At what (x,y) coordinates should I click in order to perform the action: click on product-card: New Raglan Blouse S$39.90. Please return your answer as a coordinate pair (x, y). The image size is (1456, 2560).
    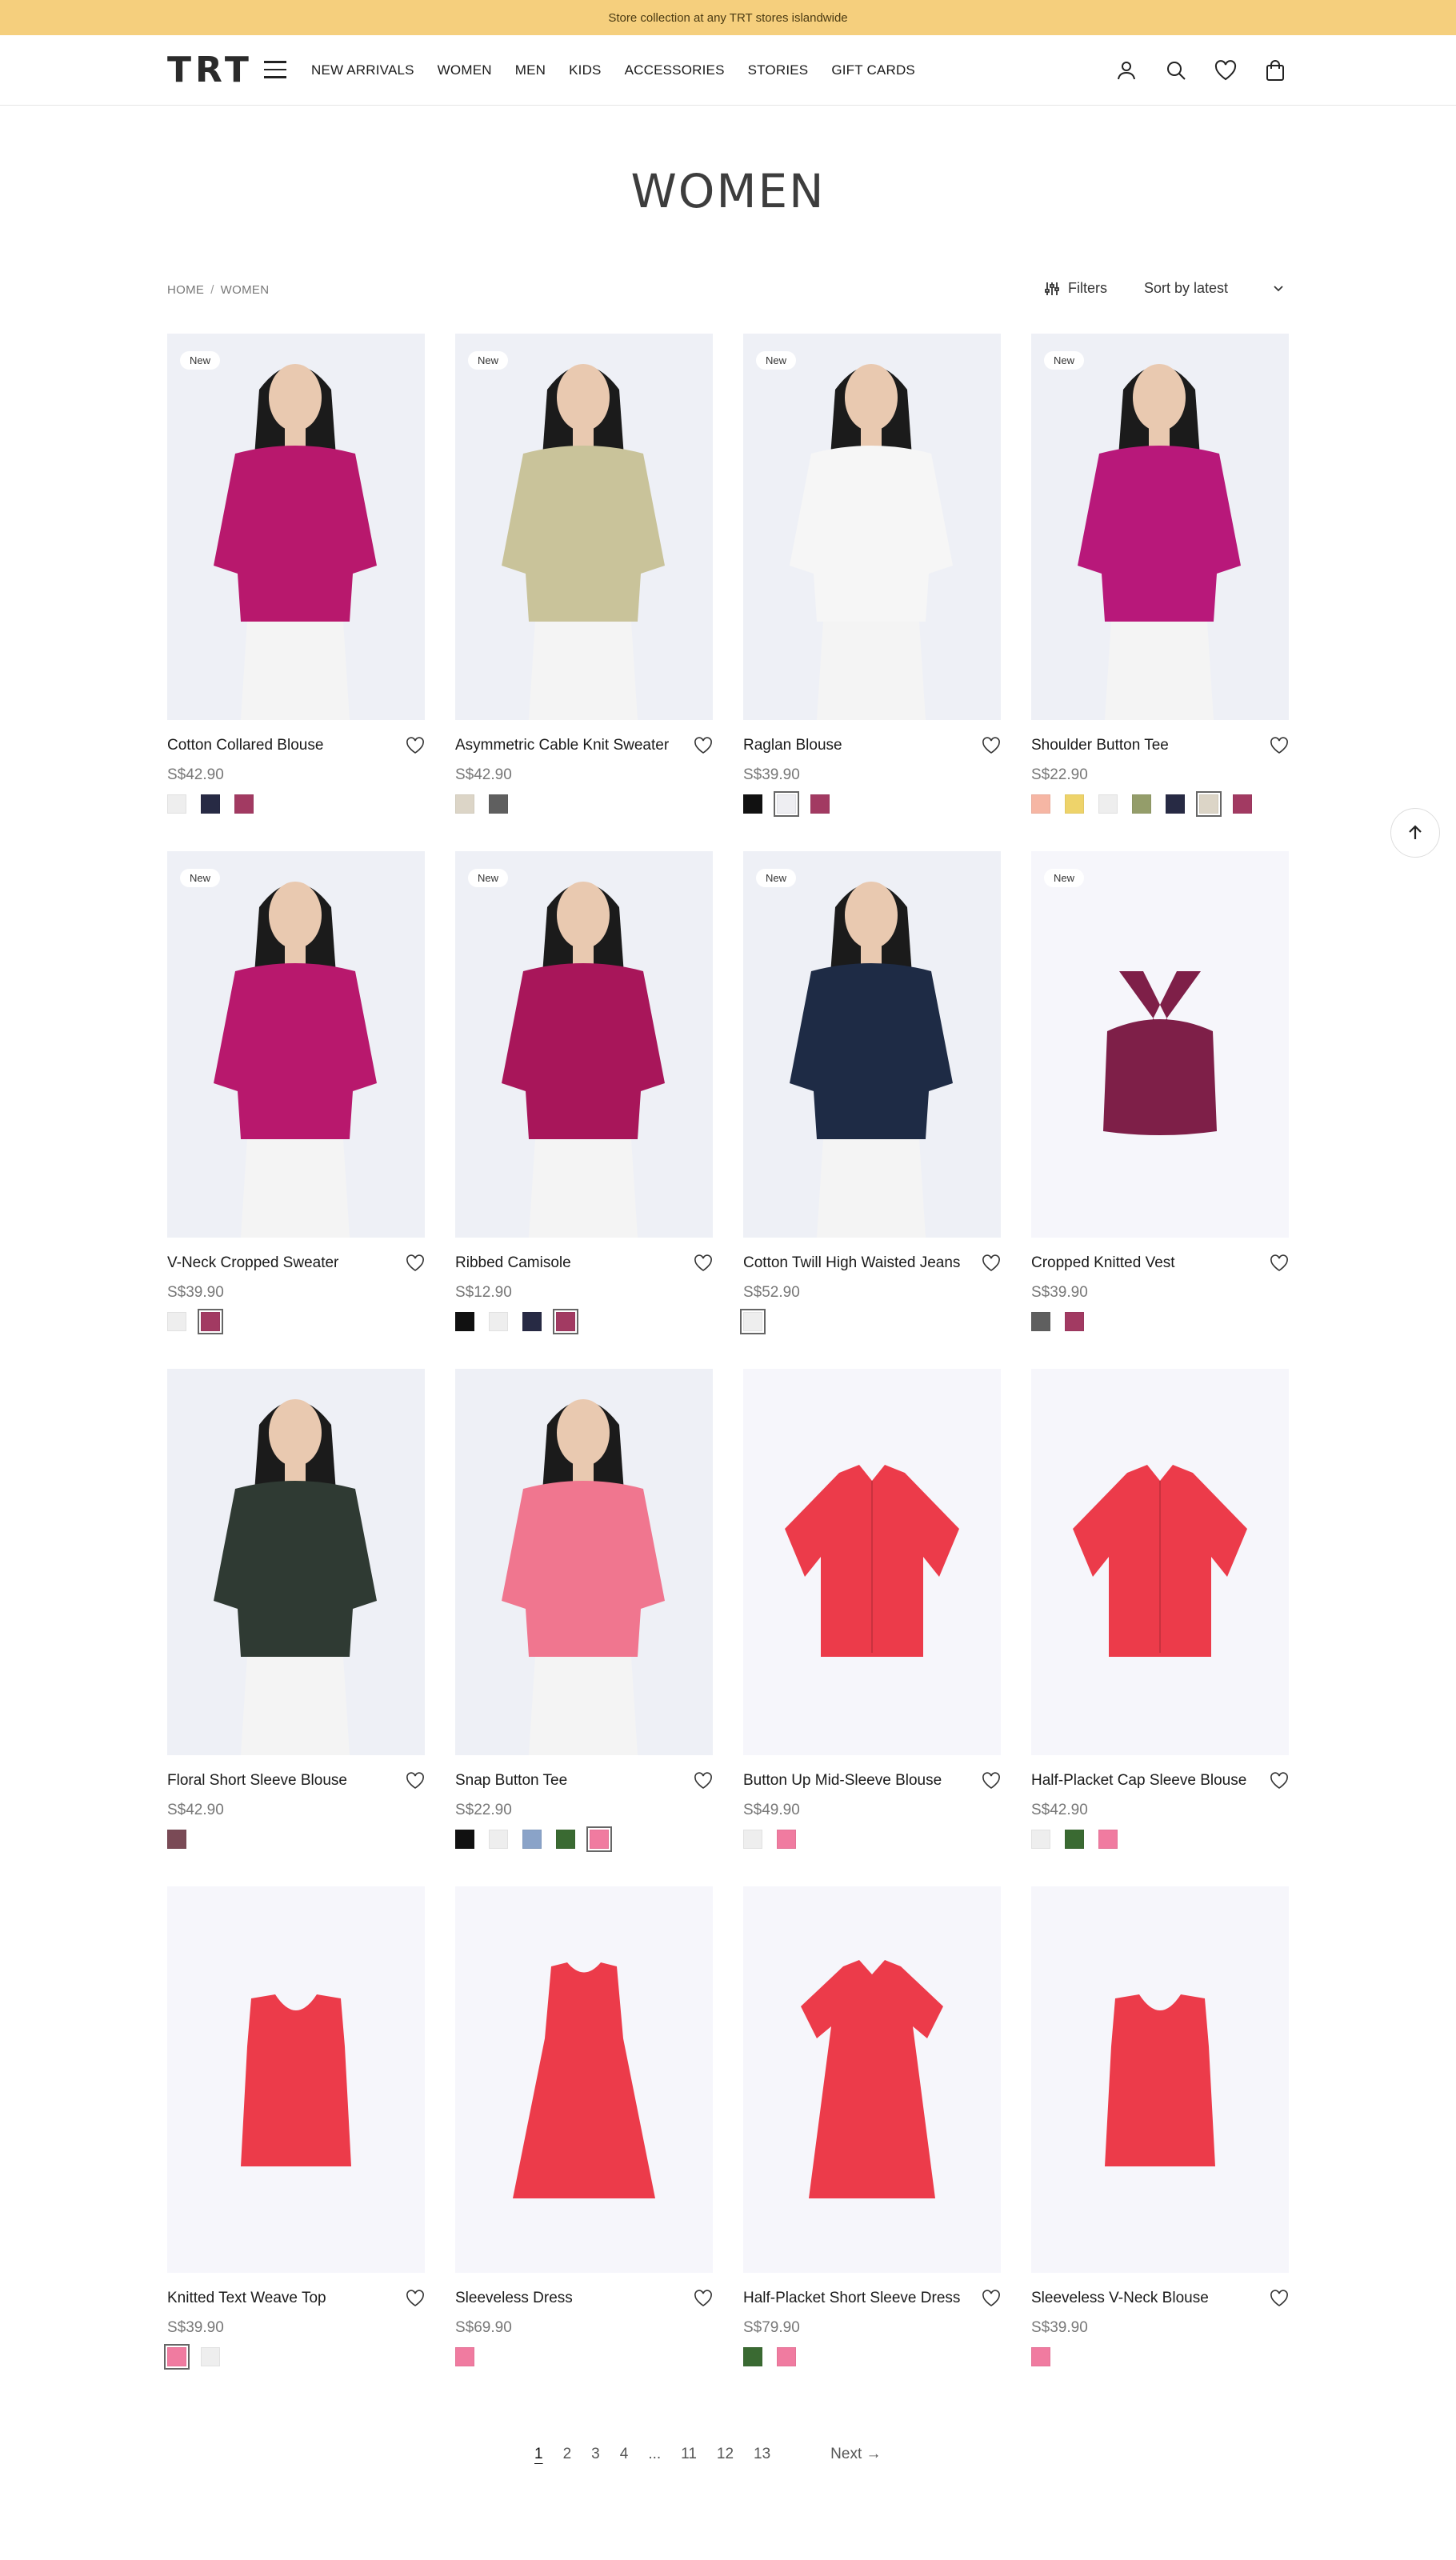
    Looking at the image, I should click on (872, 592).